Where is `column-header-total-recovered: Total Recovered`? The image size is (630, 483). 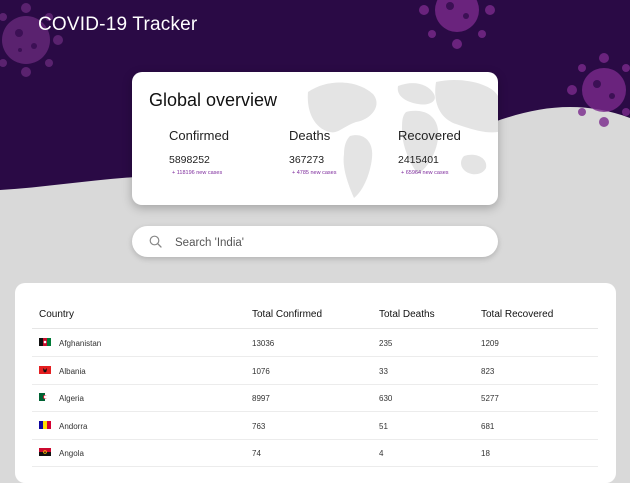
column-header-total-recovered: Total Recovered is located at coordinates (517, 314).